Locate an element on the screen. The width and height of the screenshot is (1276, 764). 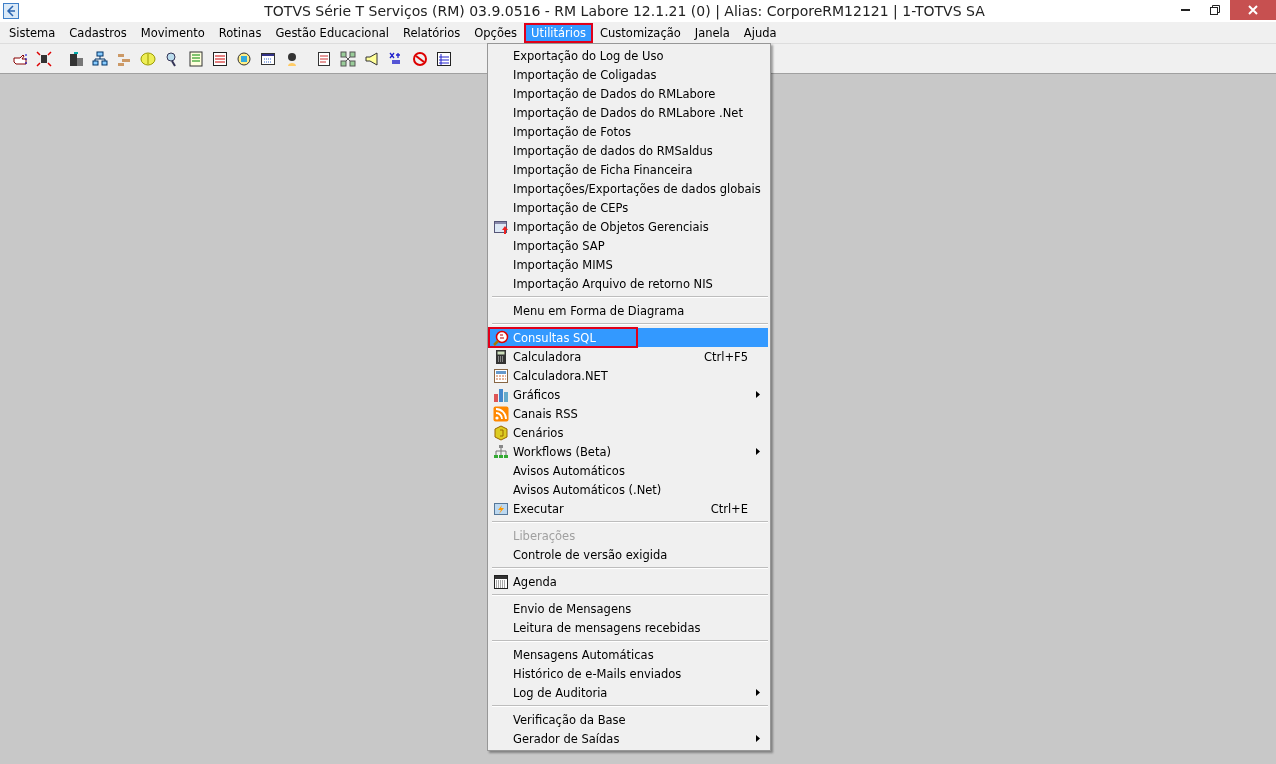
close-icon is located at coordinates (1253, 10).